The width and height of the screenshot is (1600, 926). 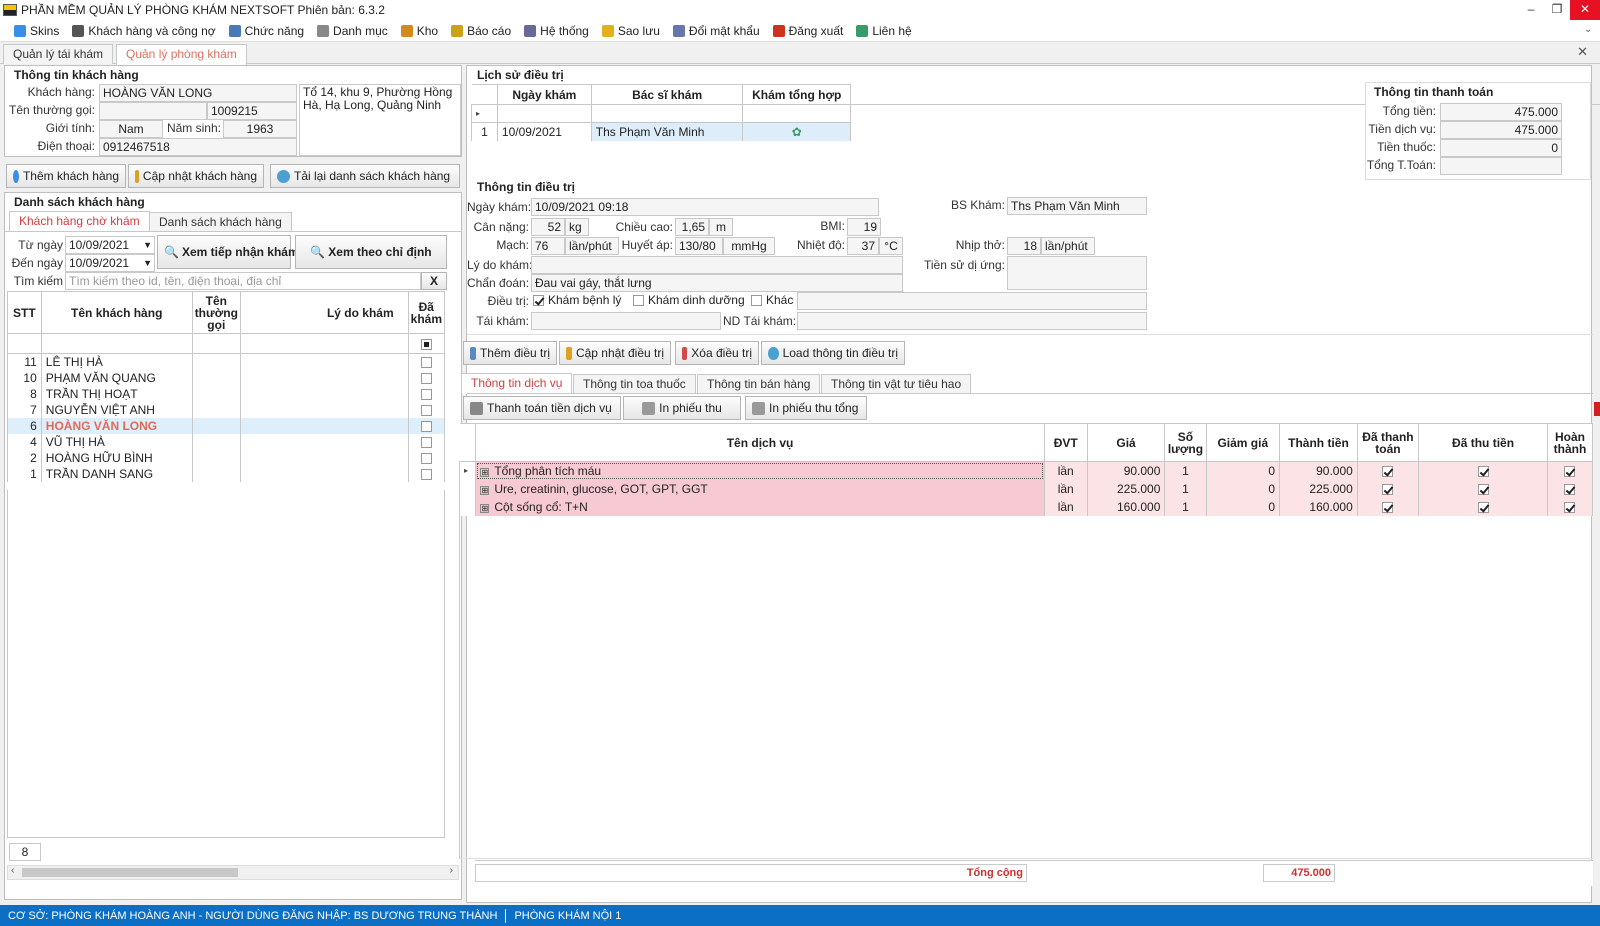 What do you see at coordinates (630, 31) in the screenshot?
I see `menu-item-7: Sao lưu` at bounding box center [630, 31].